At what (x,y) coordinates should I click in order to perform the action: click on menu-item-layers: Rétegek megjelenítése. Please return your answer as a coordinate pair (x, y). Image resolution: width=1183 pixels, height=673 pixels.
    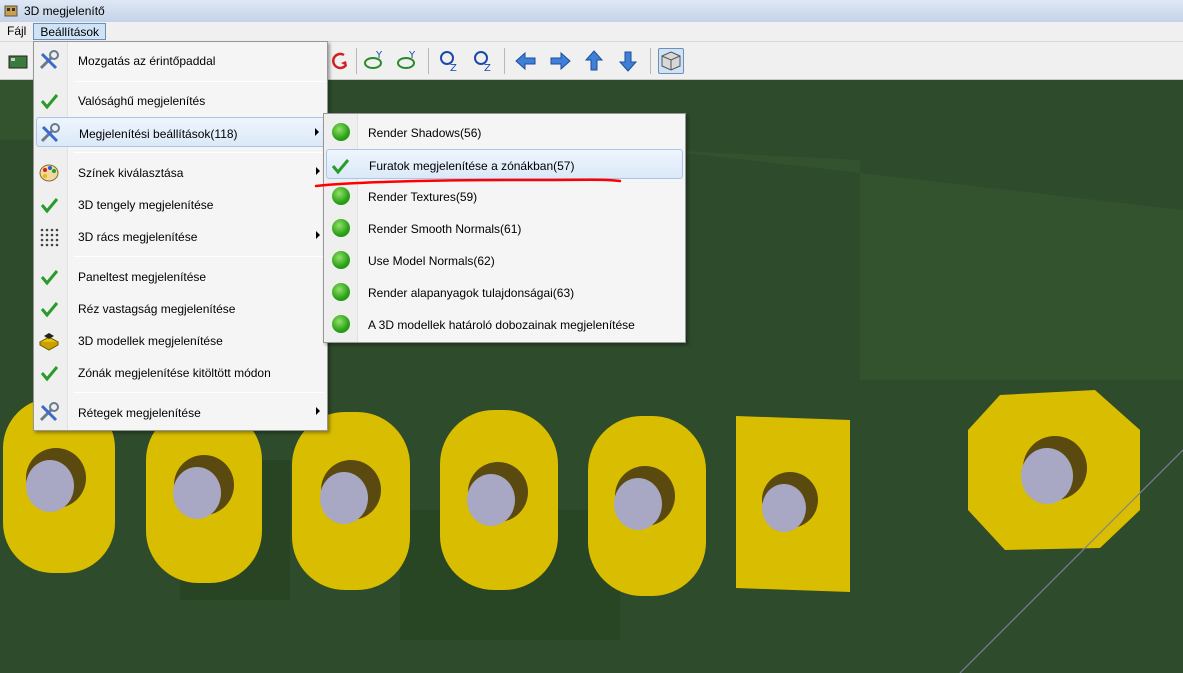
    Looking at the image, I should click on (181, 412).